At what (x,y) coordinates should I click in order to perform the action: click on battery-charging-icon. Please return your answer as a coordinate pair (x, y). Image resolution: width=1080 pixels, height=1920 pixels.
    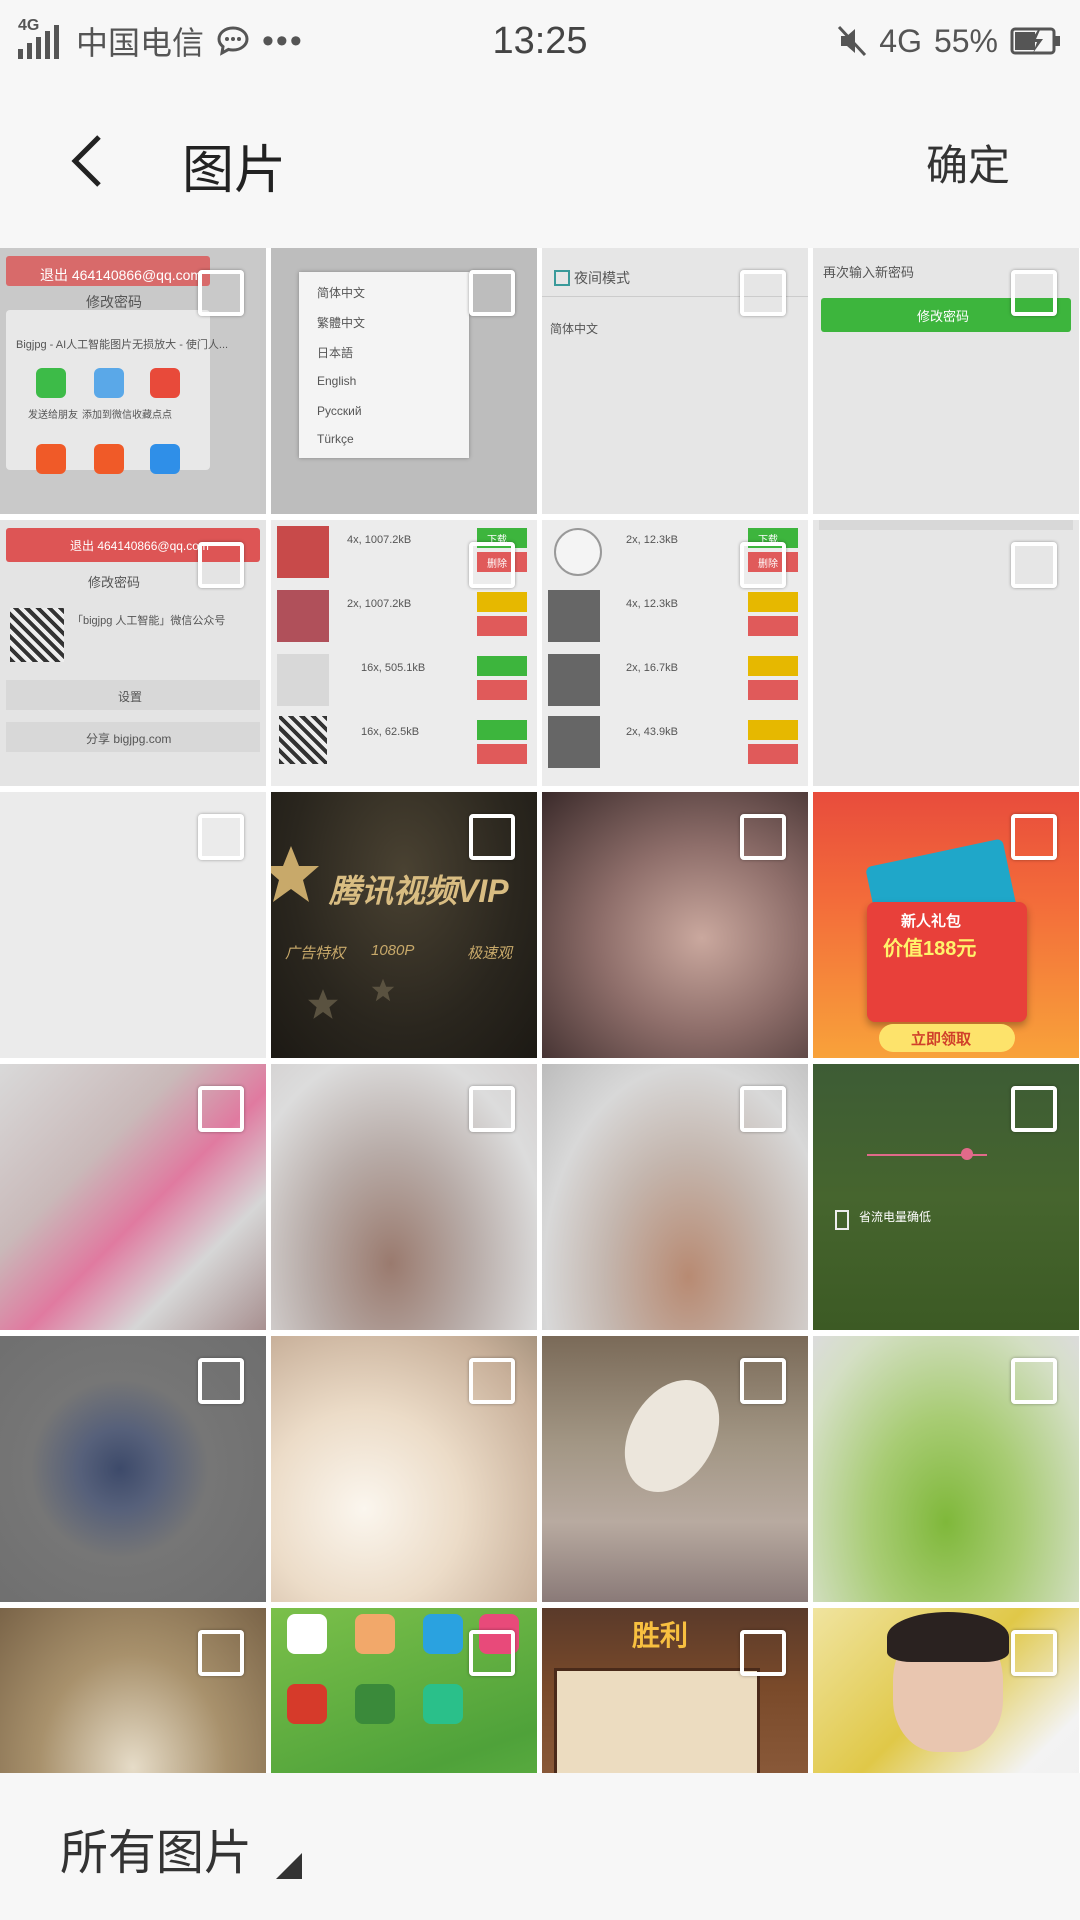
    Looking at the image, I should click on (1036, 41).